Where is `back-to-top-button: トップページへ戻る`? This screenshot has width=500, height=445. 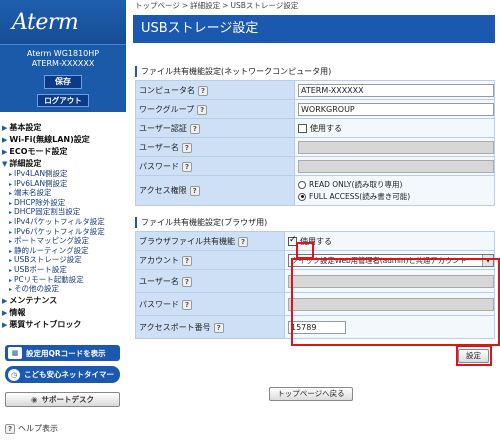
back-to-top-button: トップページへ戻る is located at coordinates (311, 394).